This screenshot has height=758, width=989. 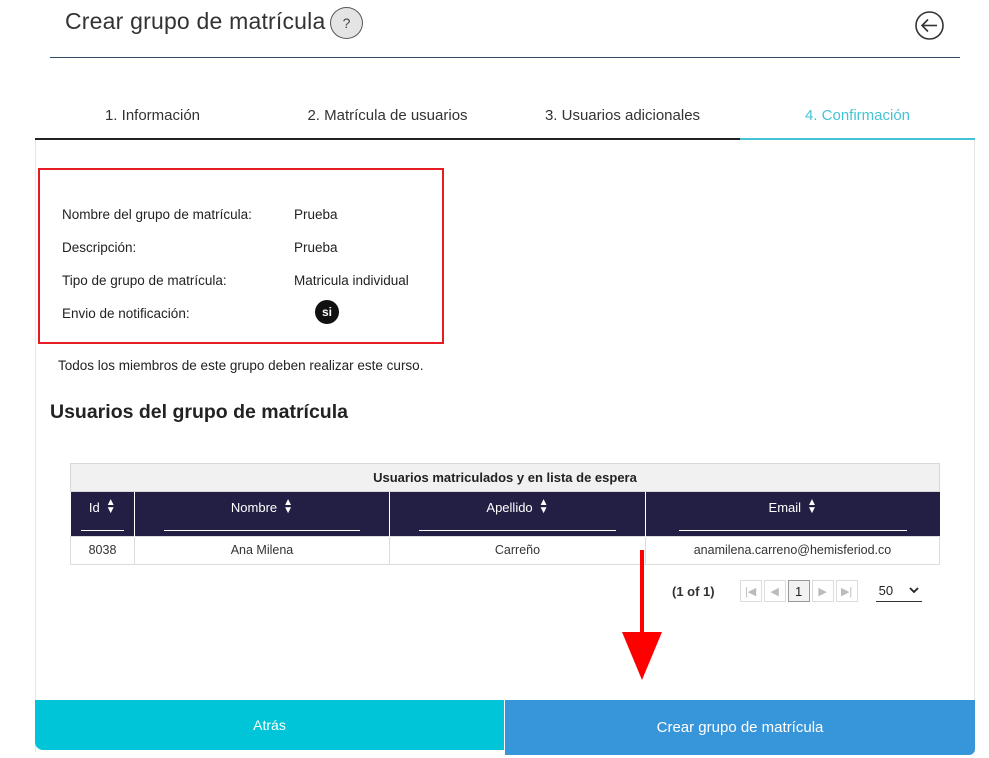 What do you see at coordinates (346, 23) in the screenshot?
I see `help-button: ?` at bounding box center [346, 23].